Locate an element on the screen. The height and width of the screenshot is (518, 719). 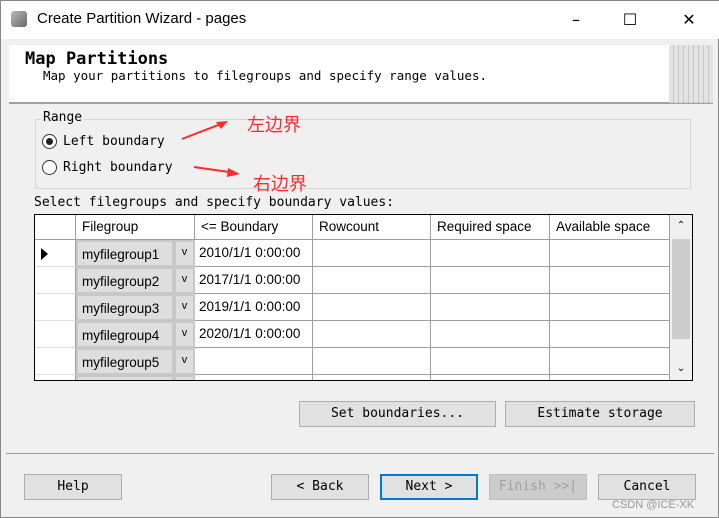
filegroup-combo: myfilegroup4 is located at coordinates (125, 334).